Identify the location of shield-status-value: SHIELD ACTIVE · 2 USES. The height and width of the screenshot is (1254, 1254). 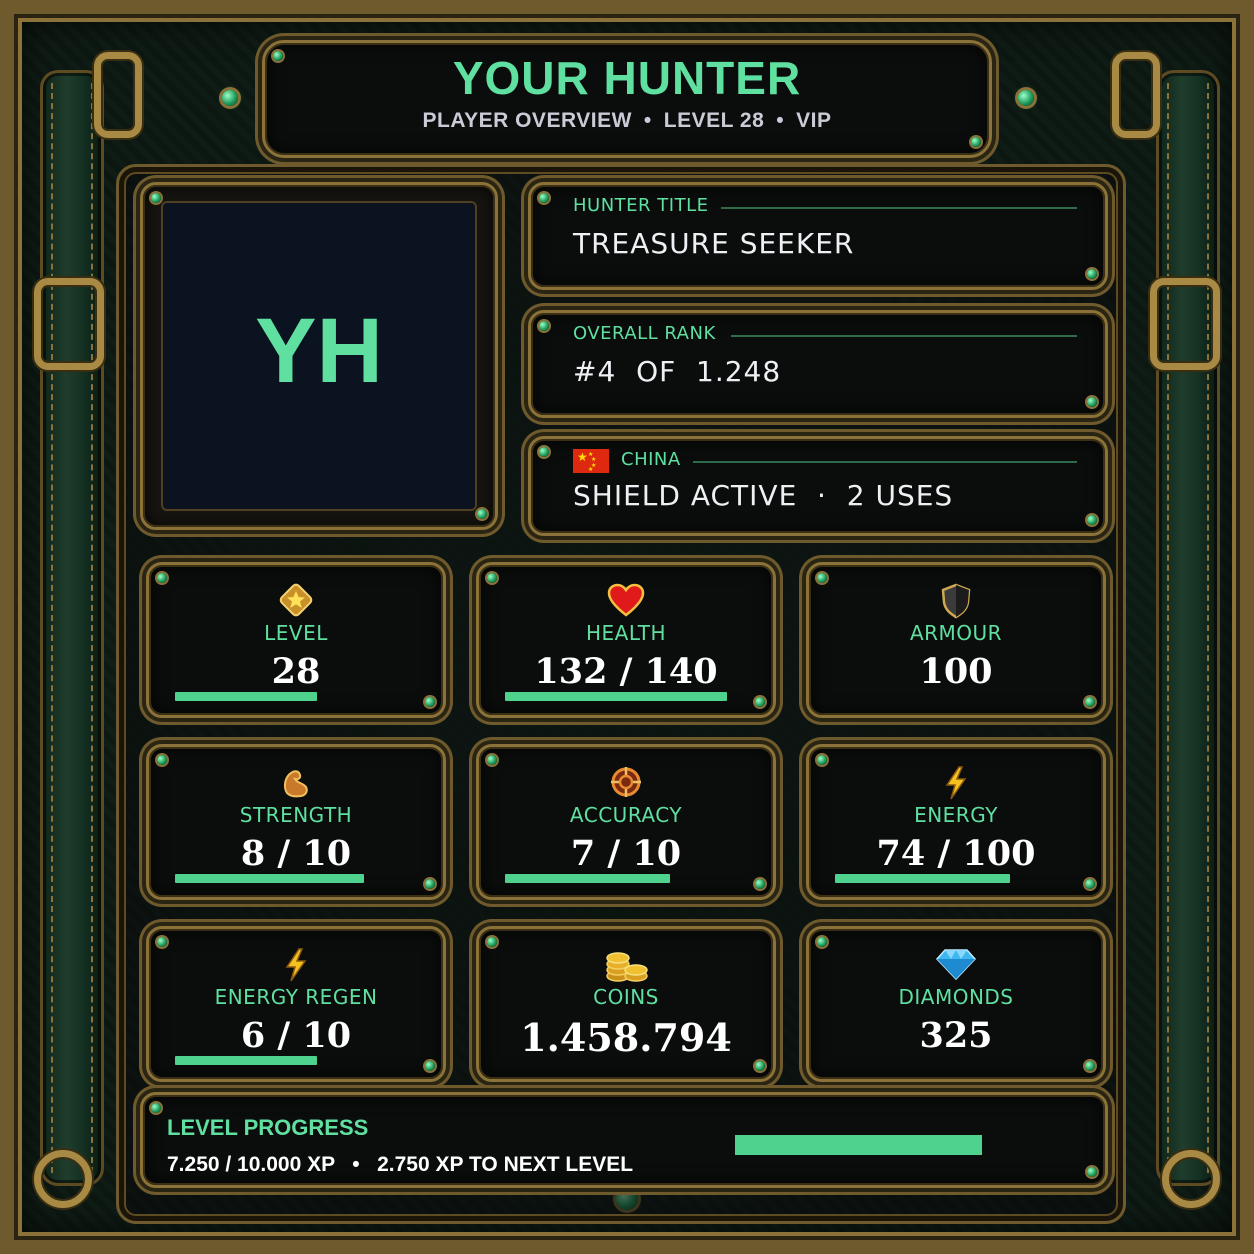
(763, 495).